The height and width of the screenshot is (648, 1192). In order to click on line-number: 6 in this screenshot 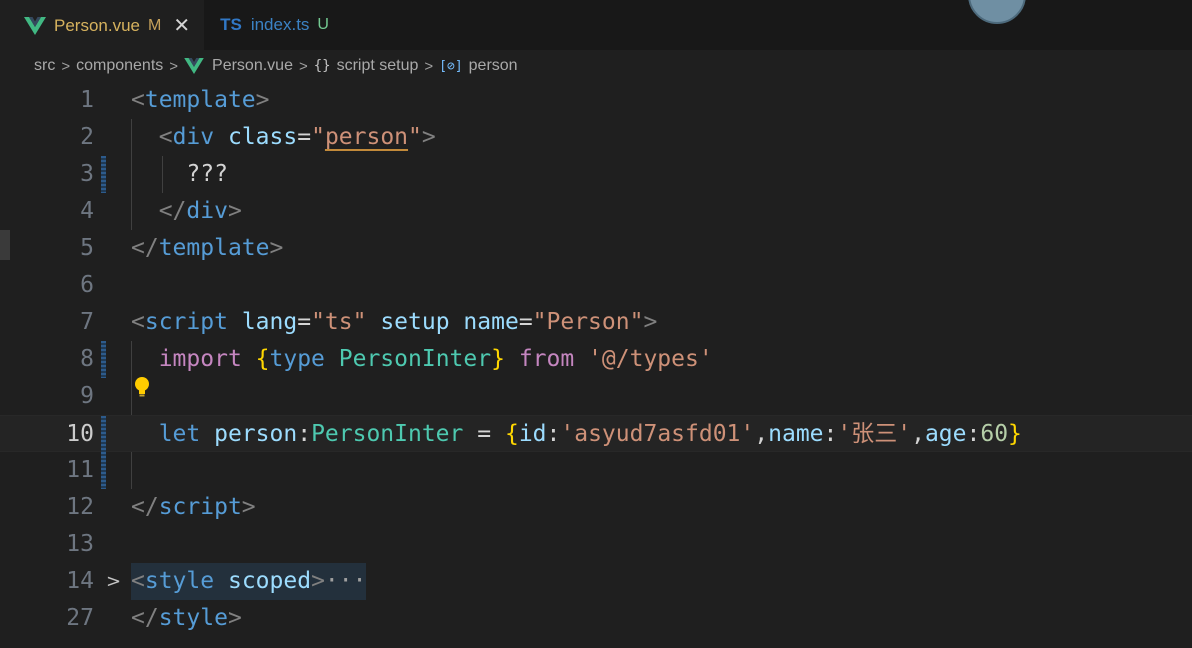, I will do `click(87, 285)`.